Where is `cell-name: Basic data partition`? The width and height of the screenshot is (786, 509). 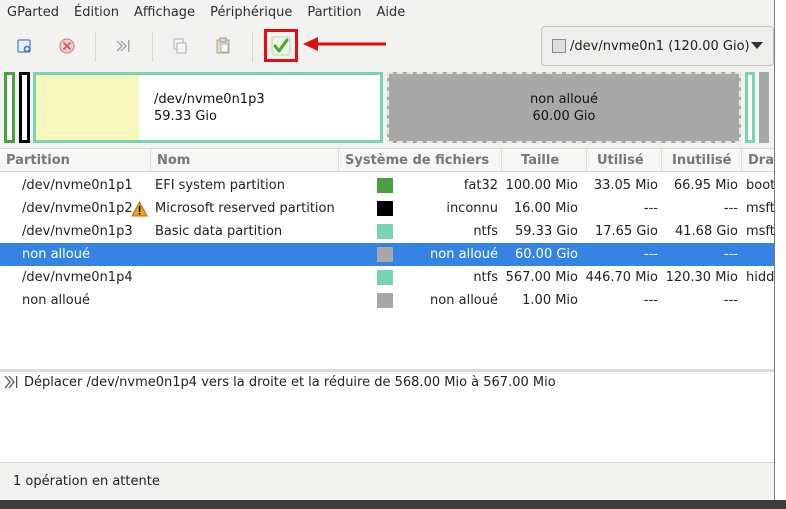 cell-name: Basic data partition is located at coordinates (219, 231).